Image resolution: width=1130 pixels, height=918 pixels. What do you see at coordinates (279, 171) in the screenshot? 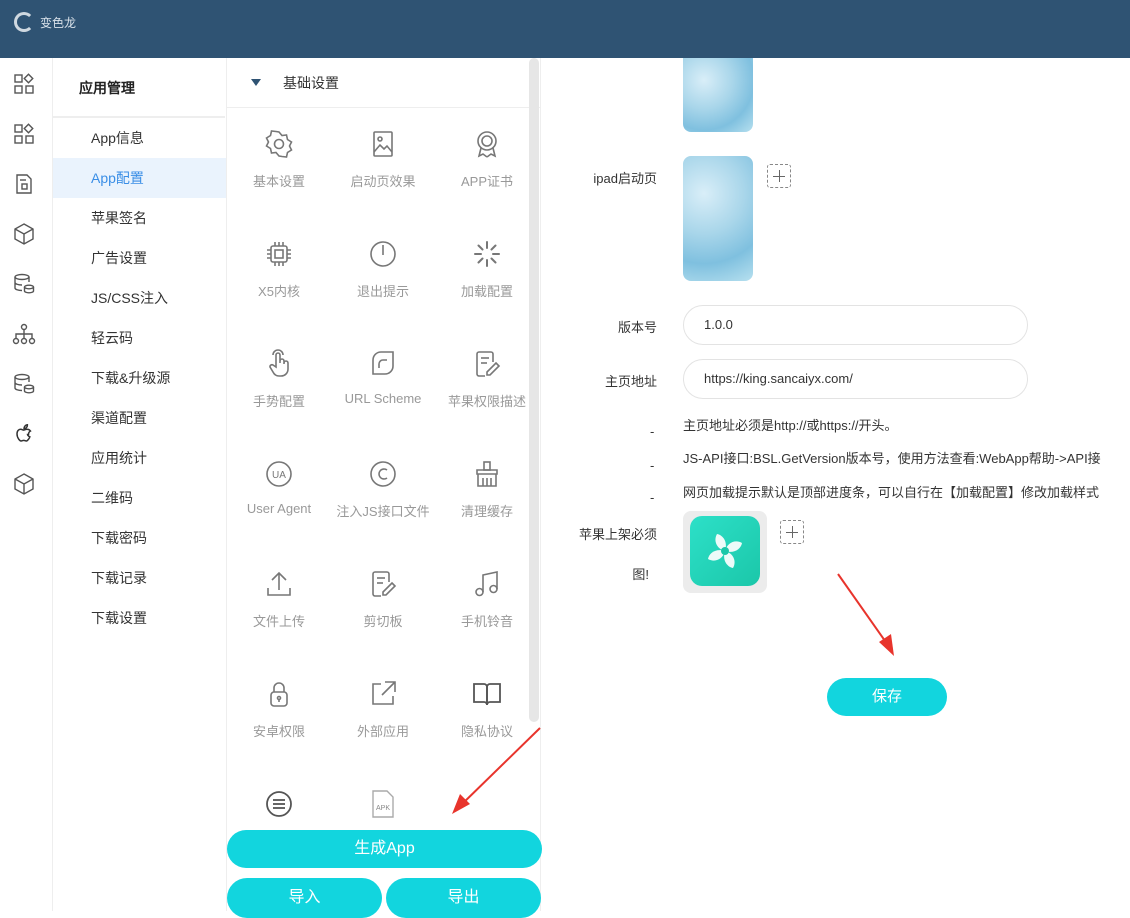
I see `tool-basic-settings: 基本设置` at bounding box center [279, 171].